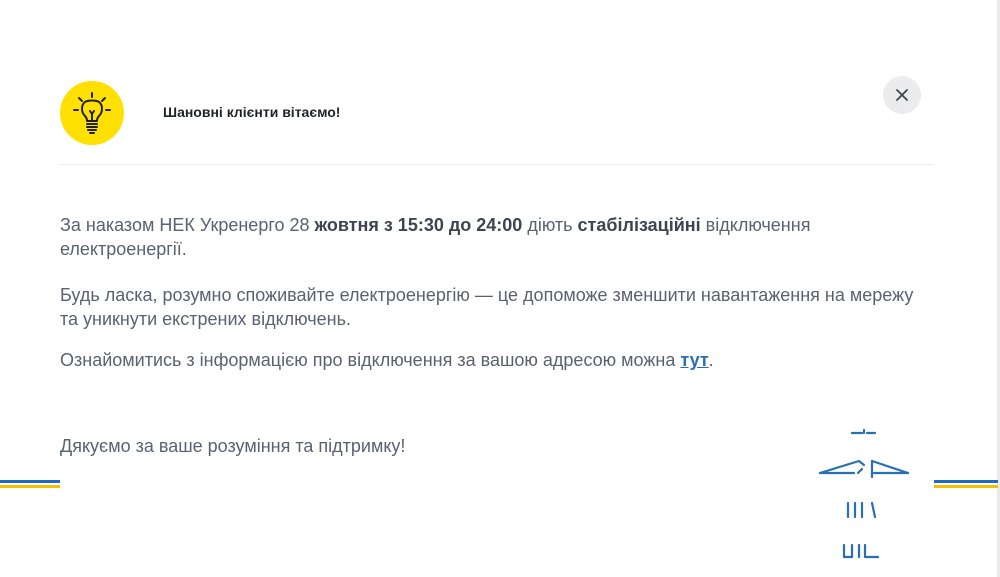 The height and width of the screenshot is (577, 1000). What do you see at coordinates (30, 484) in the screenshot?
I see `flag-stripe-left` at bounding box center [30, 484].